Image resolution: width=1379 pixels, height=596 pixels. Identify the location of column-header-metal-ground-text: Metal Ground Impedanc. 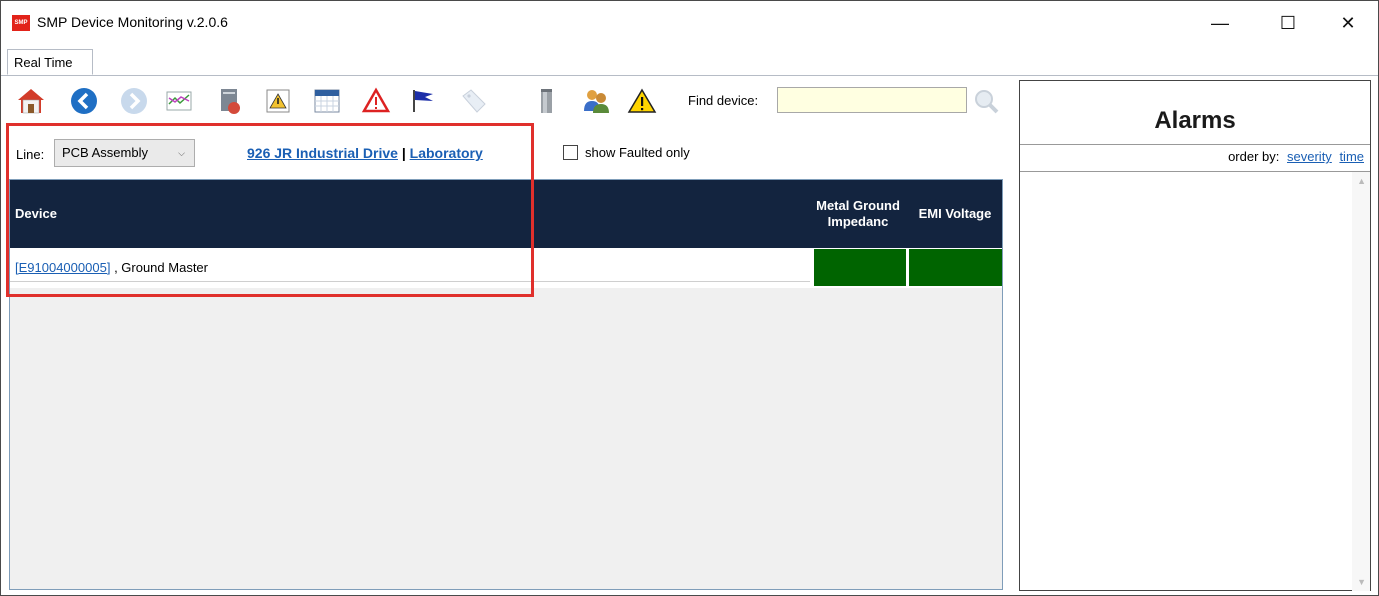
(858, 213).